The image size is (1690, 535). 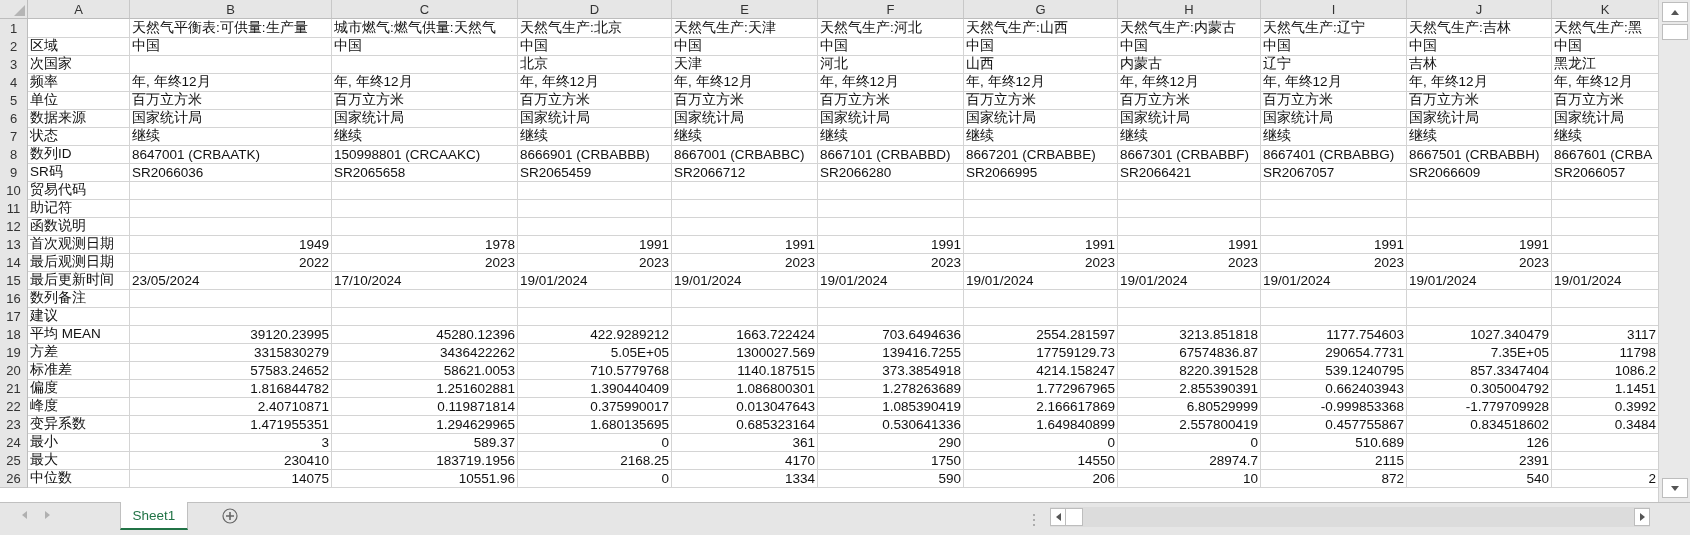 I want to click on column-header: E, so click(x=745, y=9).